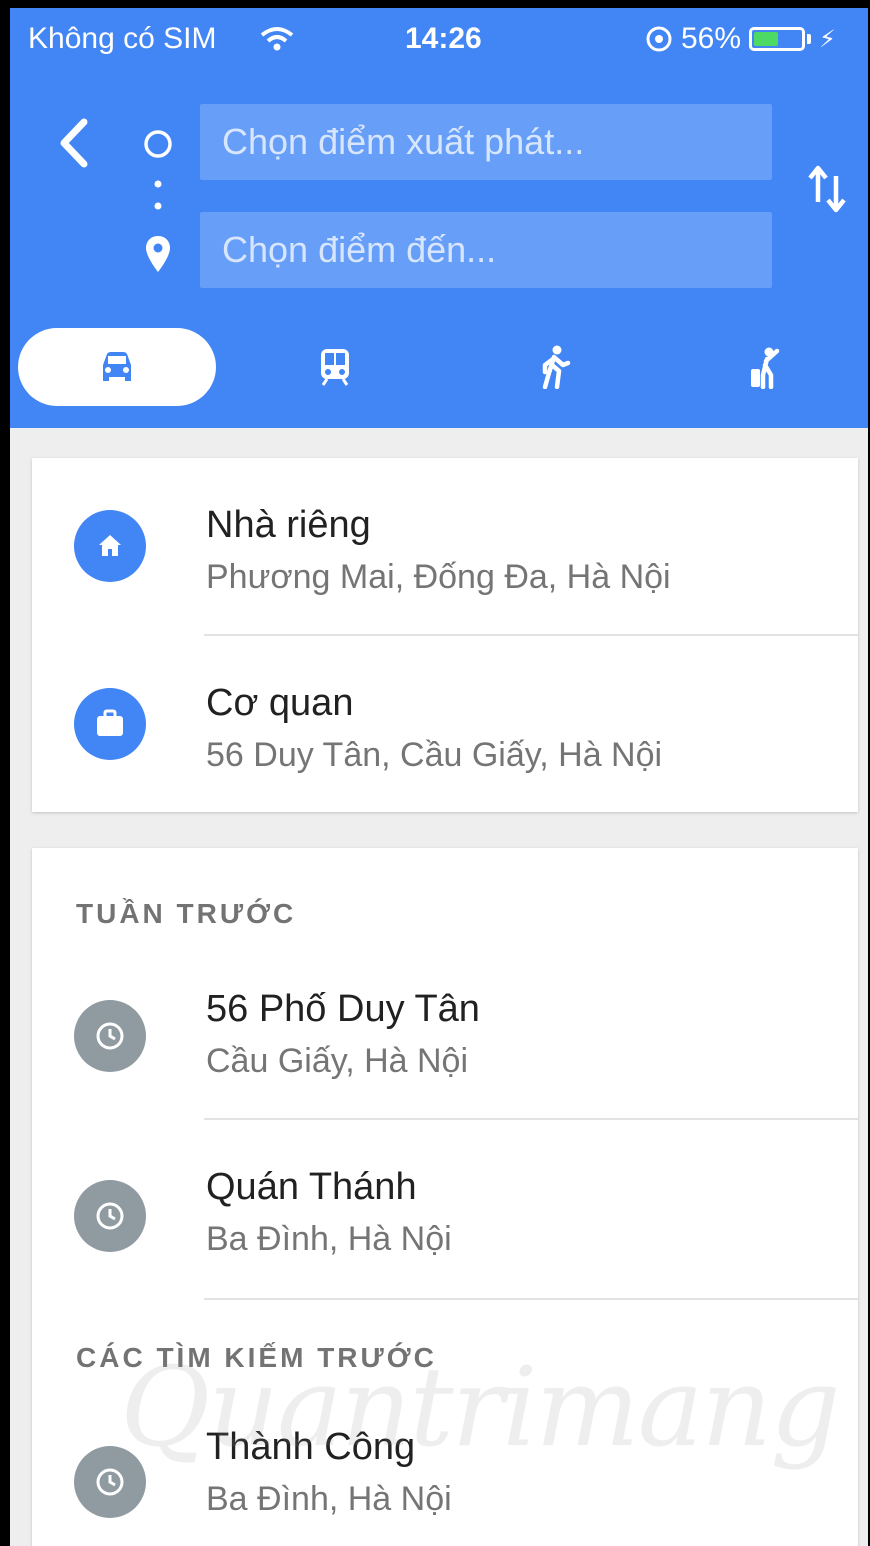  What do you see at coordinates (186, 913) in the screenshot?
I see `section-label-last-week: TUẦN TRƯỚC` at bounding box center [186, 913].